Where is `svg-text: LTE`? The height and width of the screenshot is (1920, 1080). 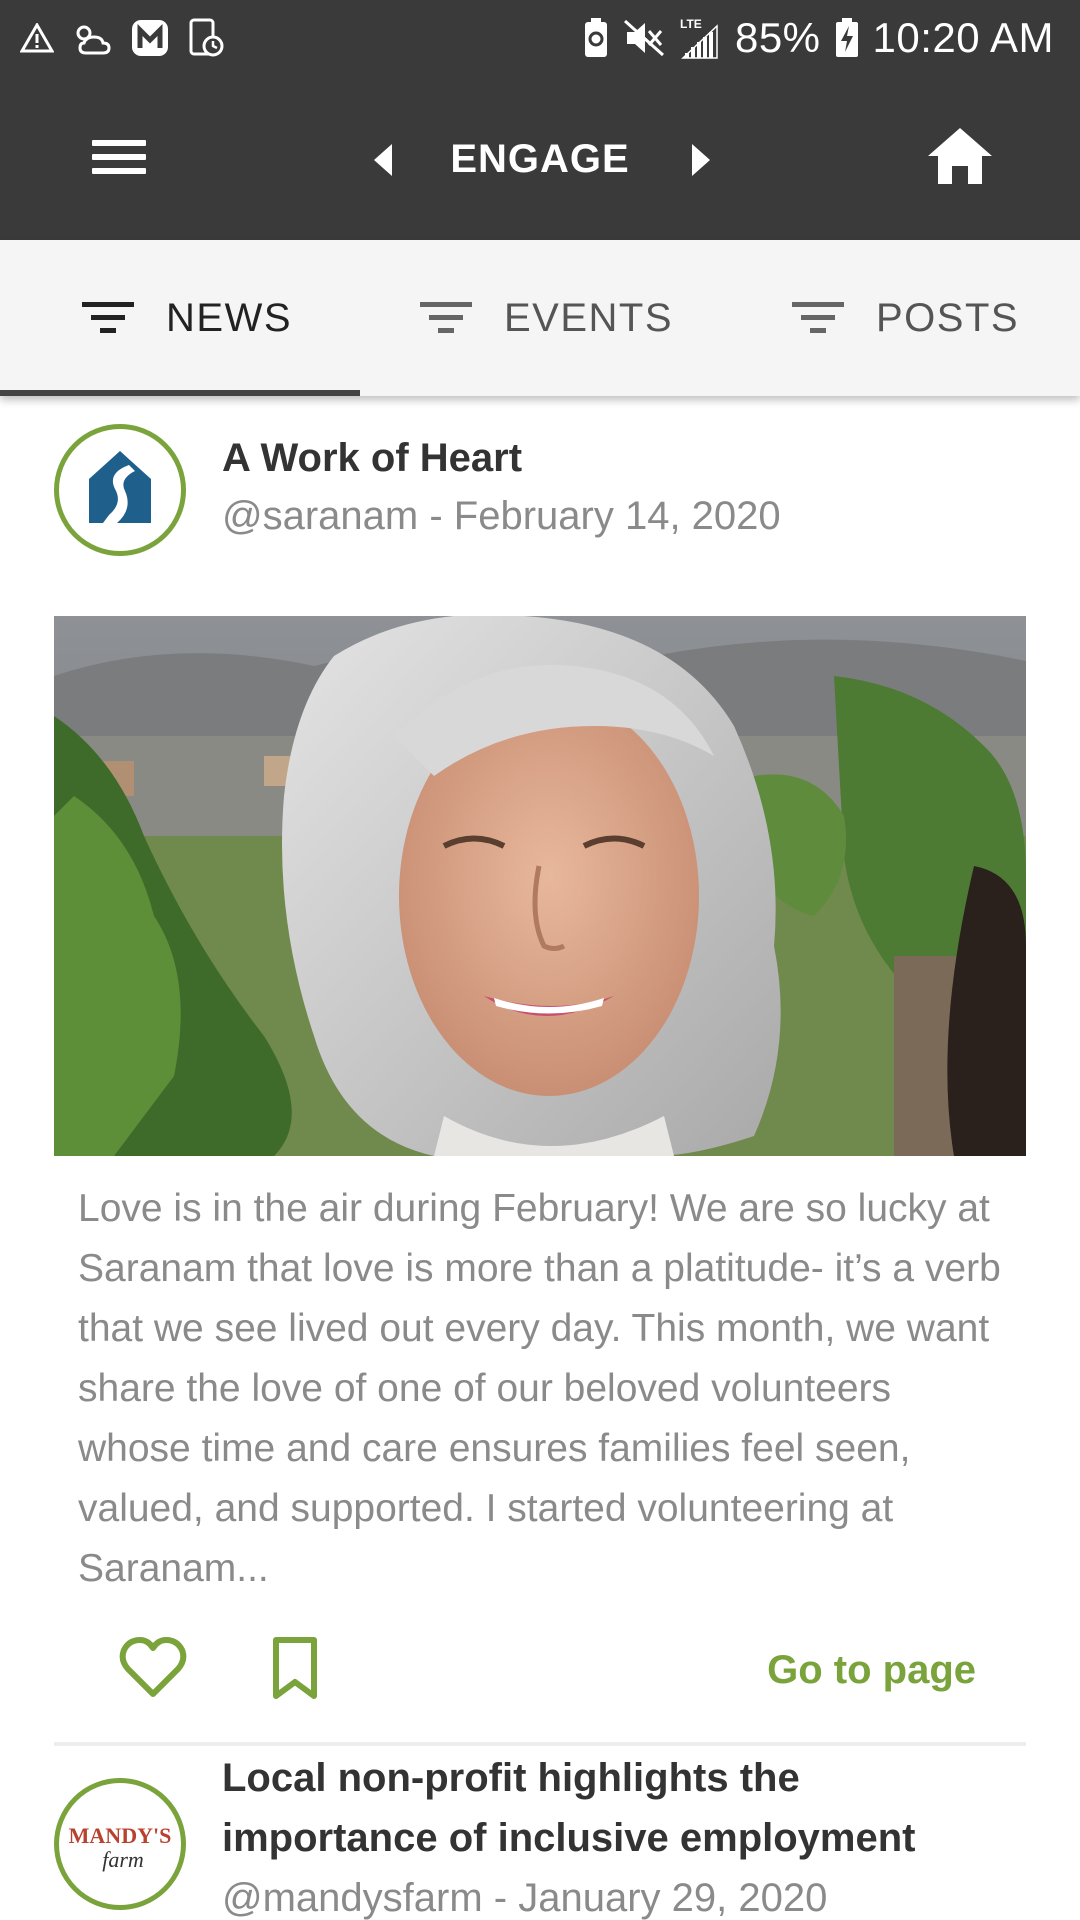
svg-text: LTE is located at coordinates (691, 24).